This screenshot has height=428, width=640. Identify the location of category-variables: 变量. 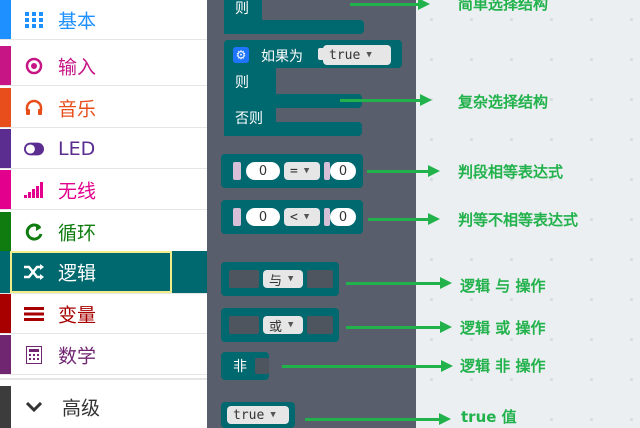
(103, 314).